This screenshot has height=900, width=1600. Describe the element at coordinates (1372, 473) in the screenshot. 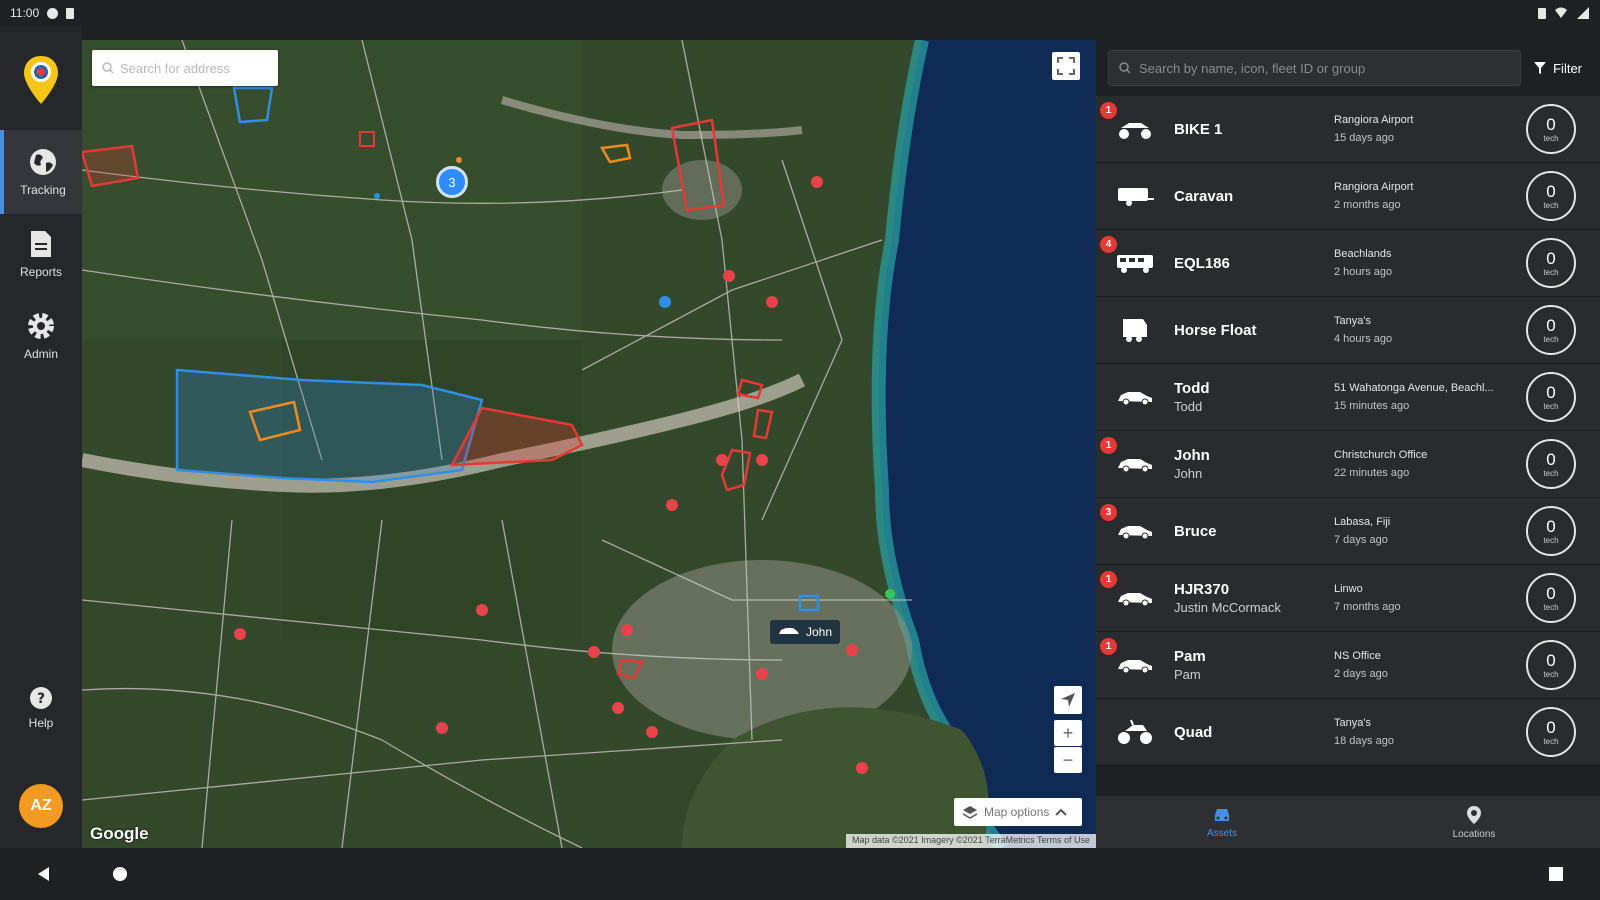

I see `asset-last-seen: 22 minutes ago` at that location.